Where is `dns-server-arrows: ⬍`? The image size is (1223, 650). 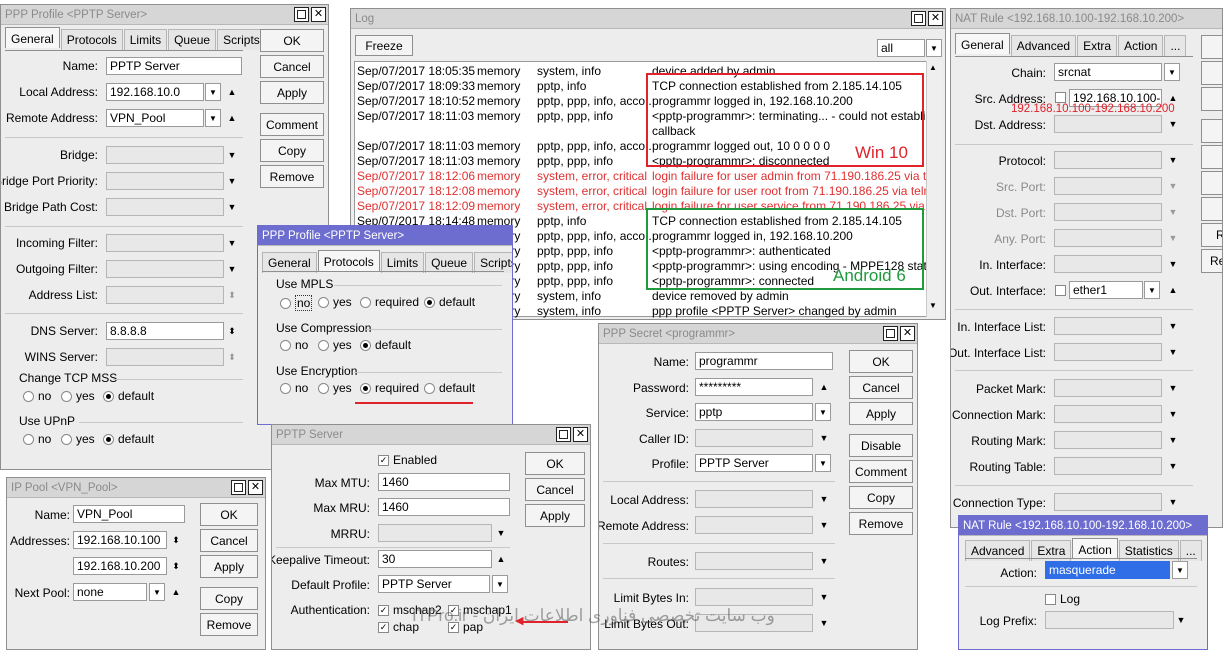 dns-server-arrows: ⬍ is located at coordinates (232, 331).